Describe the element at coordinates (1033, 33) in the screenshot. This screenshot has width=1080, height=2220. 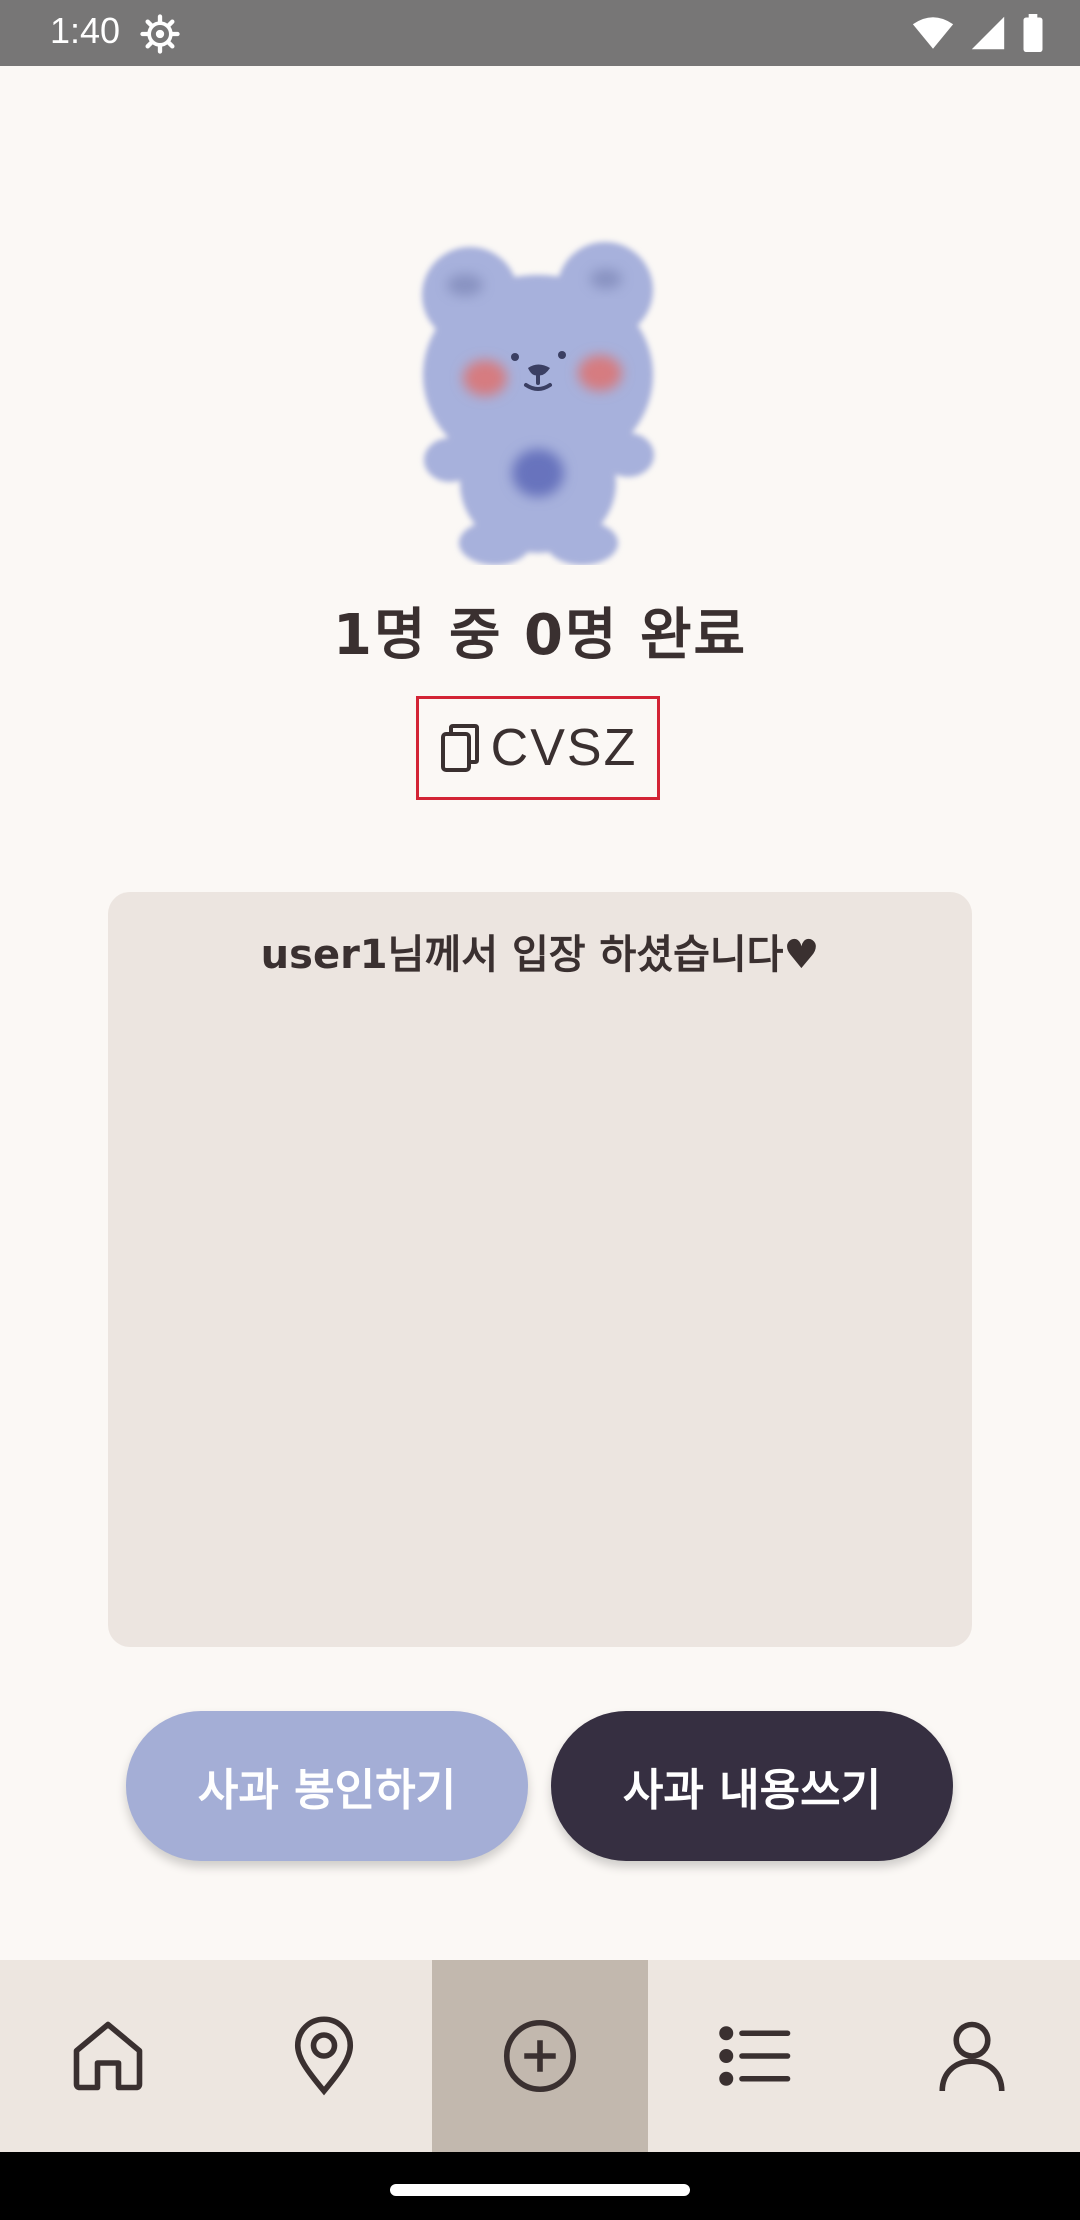
I see `battery-icon` at that location.